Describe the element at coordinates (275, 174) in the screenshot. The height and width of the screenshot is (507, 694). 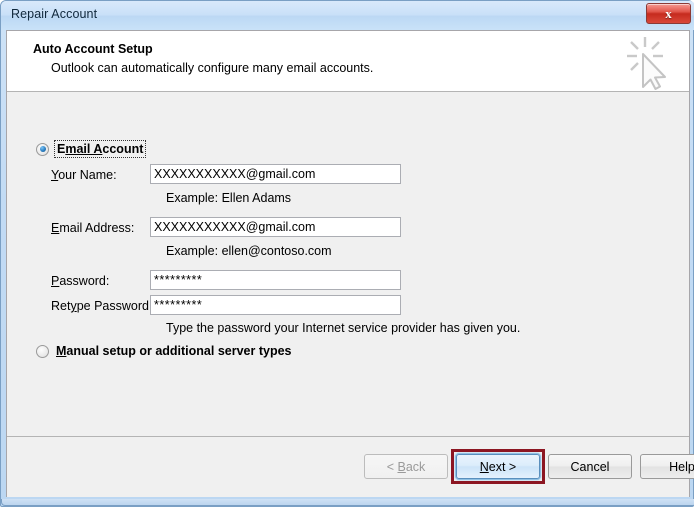
I see `your-name-input` at that location.